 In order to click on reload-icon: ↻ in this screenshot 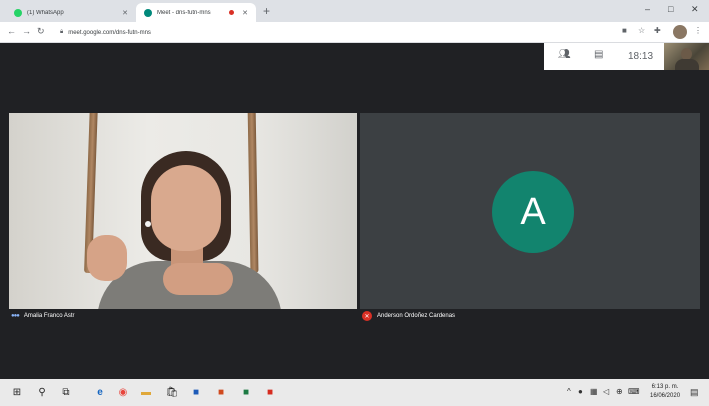, I will do `click(41, 31)`.